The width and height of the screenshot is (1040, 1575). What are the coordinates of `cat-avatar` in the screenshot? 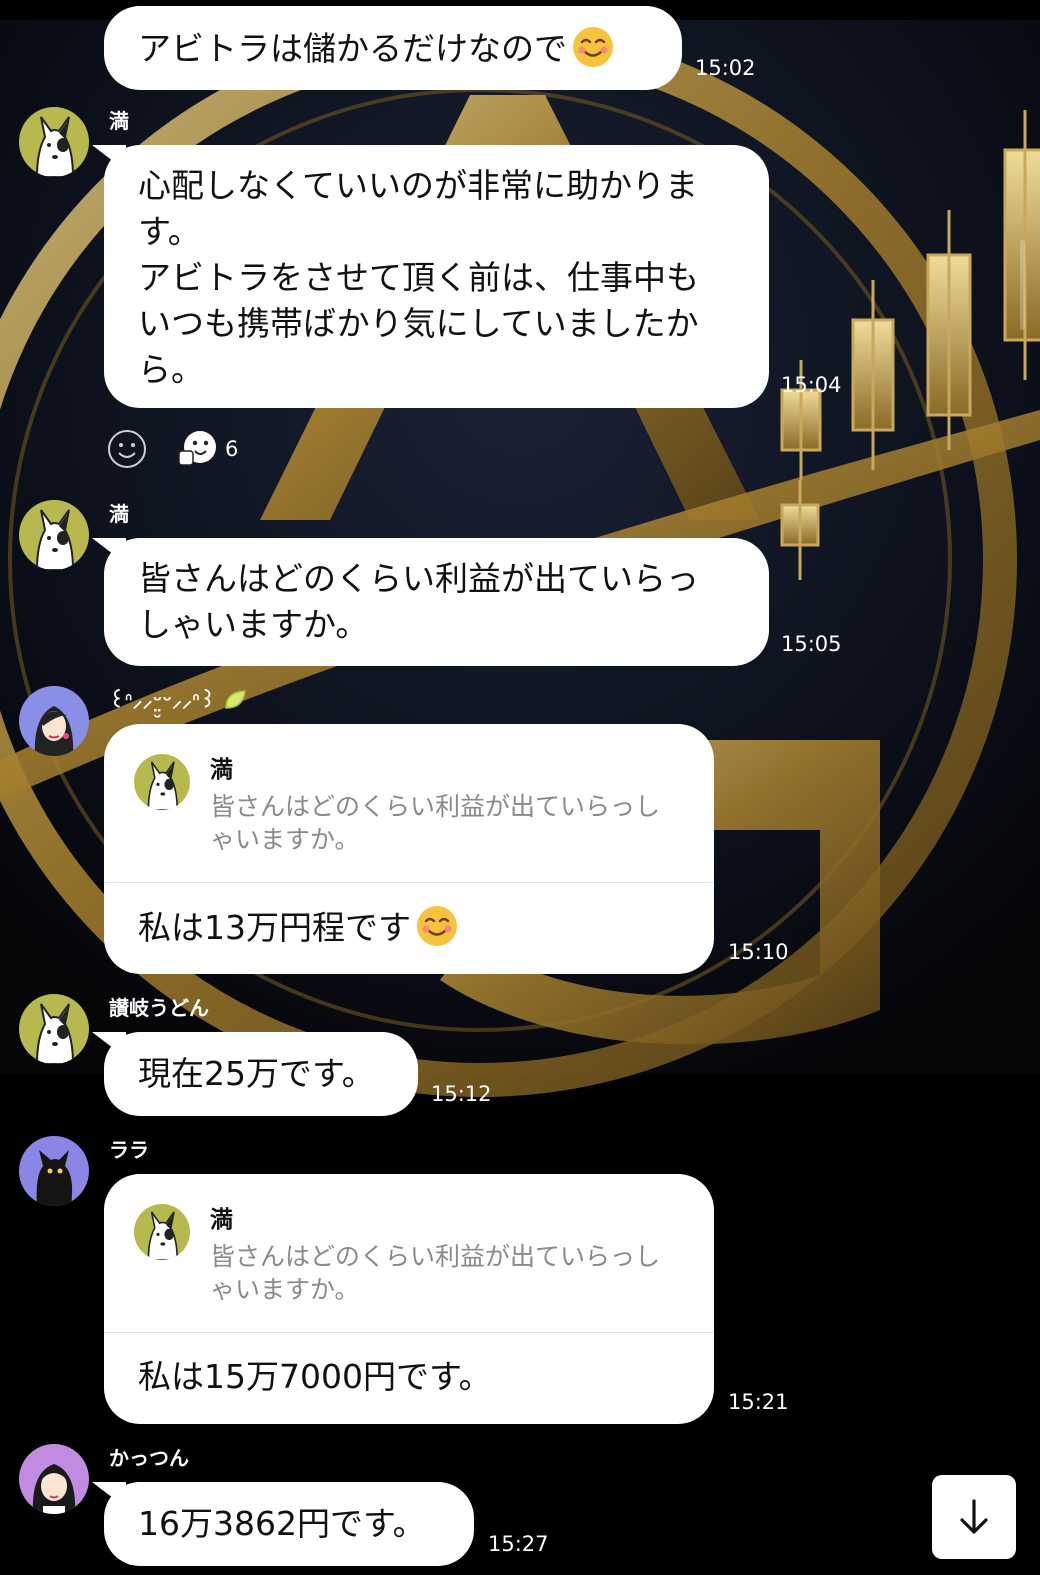 It's located at (54, 1171).